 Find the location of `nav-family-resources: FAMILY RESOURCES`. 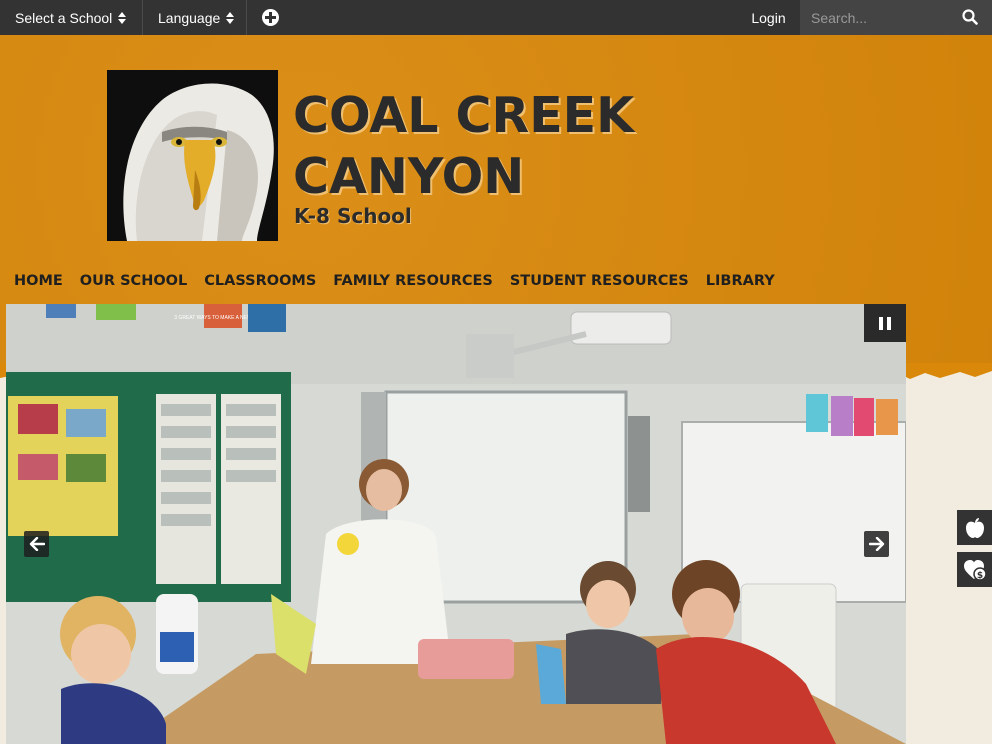

nav-family-resources: FAMILY RESOURCES is located at coordinates (413, 281).